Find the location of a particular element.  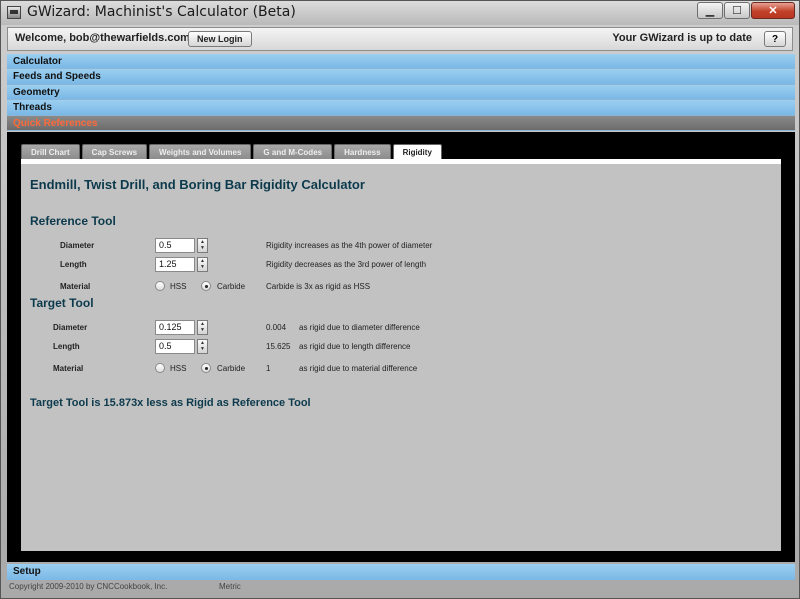

menu-geometry: Geometry is located at coordinates (401, 92).